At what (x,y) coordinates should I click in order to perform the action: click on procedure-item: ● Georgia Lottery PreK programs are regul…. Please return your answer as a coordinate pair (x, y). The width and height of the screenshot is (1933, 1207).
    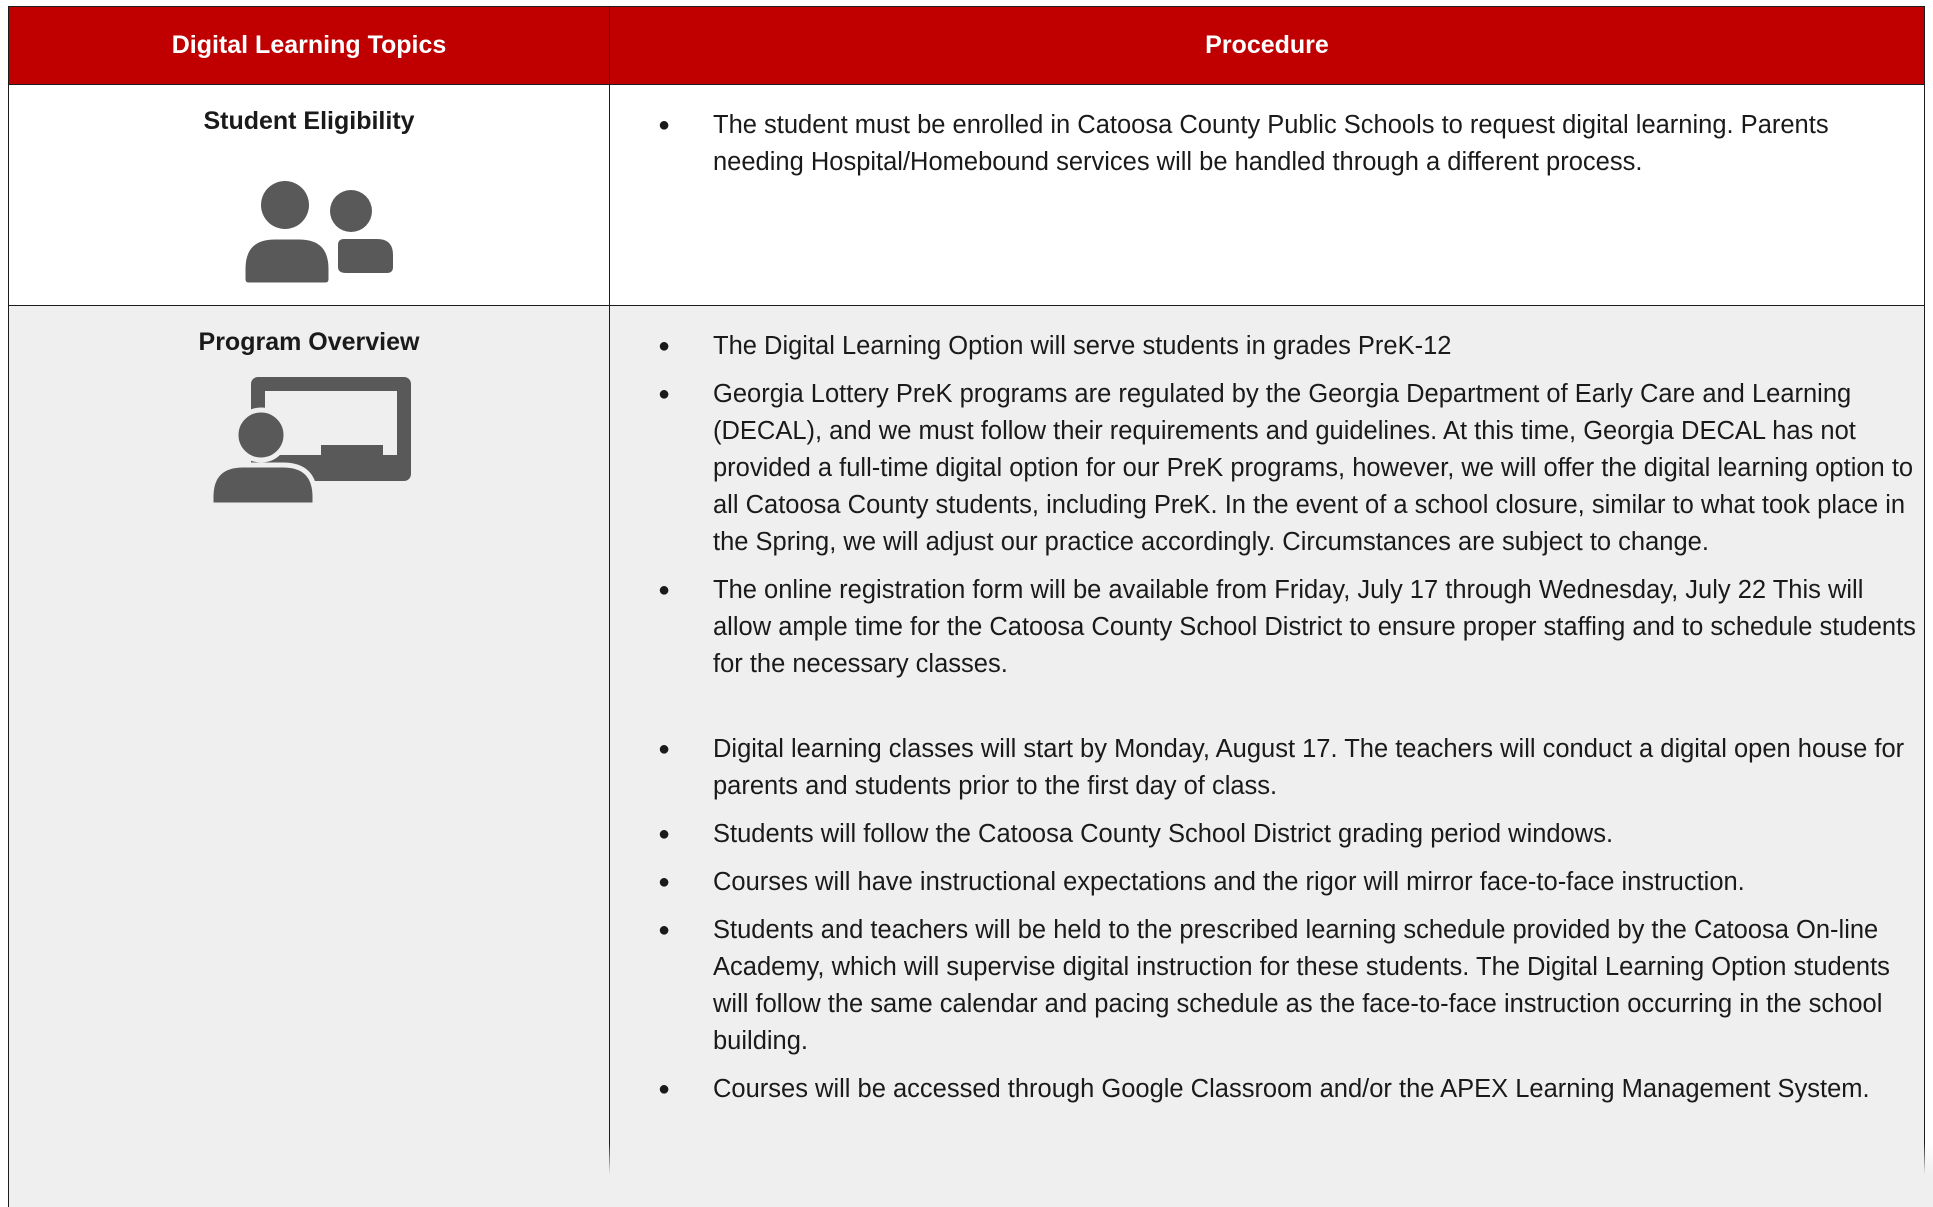
    Looking at the image, I should click on (1287, 468).